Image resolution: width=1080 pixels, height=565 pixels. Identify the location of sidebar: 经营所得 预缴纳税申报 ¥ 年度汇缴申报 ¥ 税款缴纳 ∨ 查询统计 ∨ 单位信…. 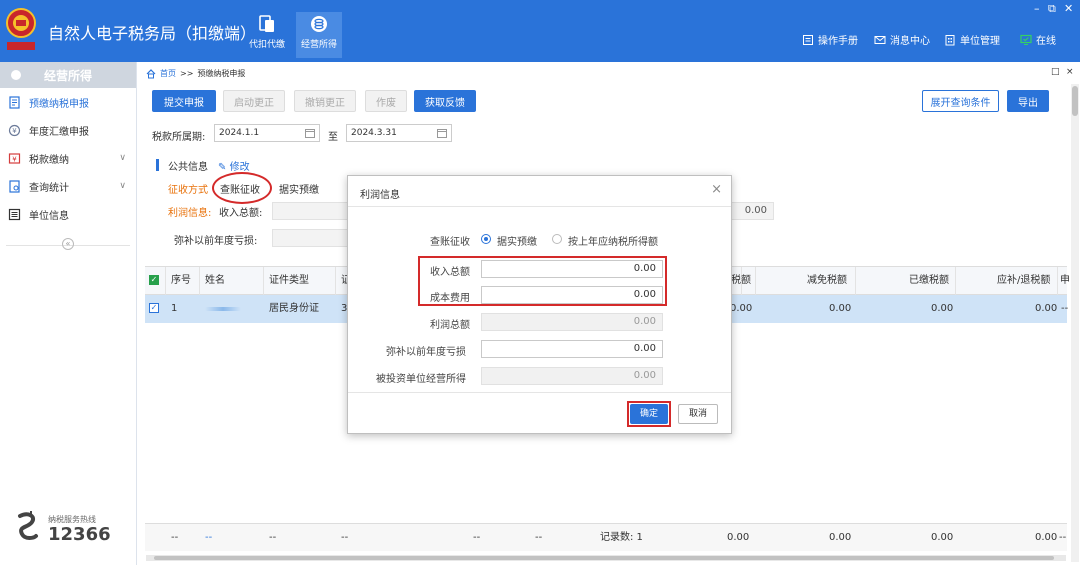
(68, 313).